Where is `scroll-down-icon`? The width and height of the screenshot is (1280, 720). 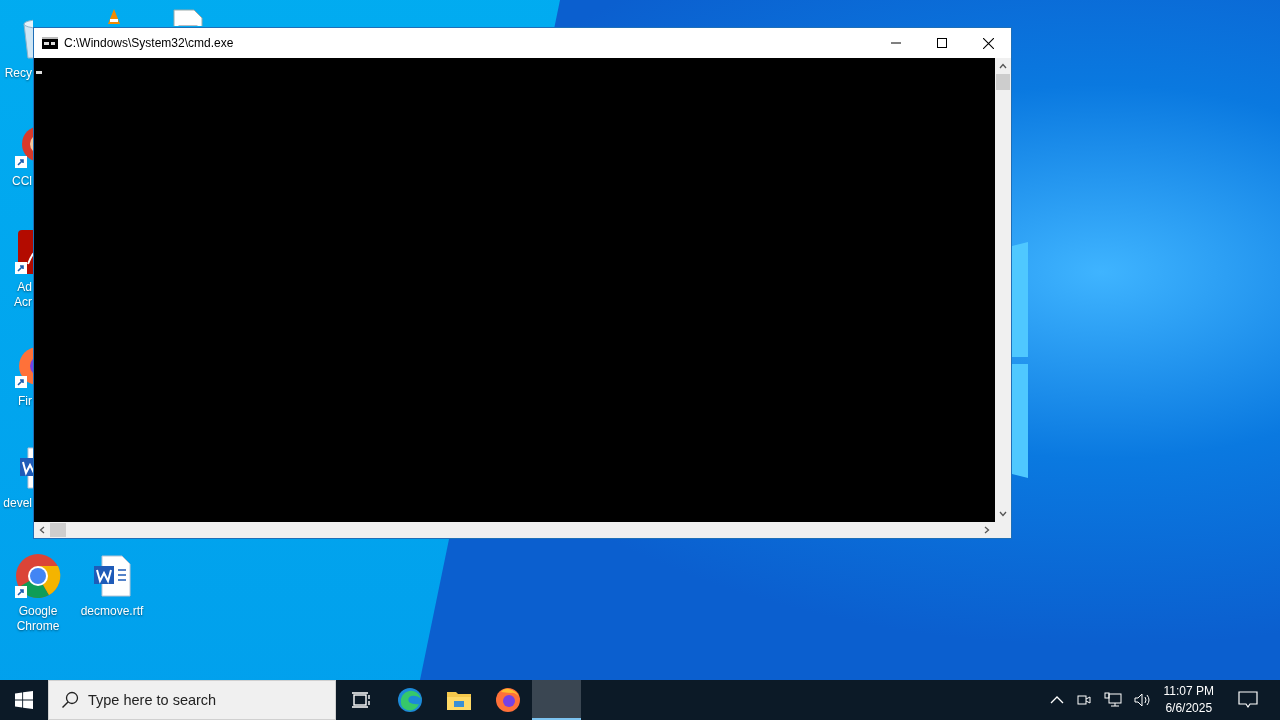
scroll-down-icon is located at coordinates (1003, 514).